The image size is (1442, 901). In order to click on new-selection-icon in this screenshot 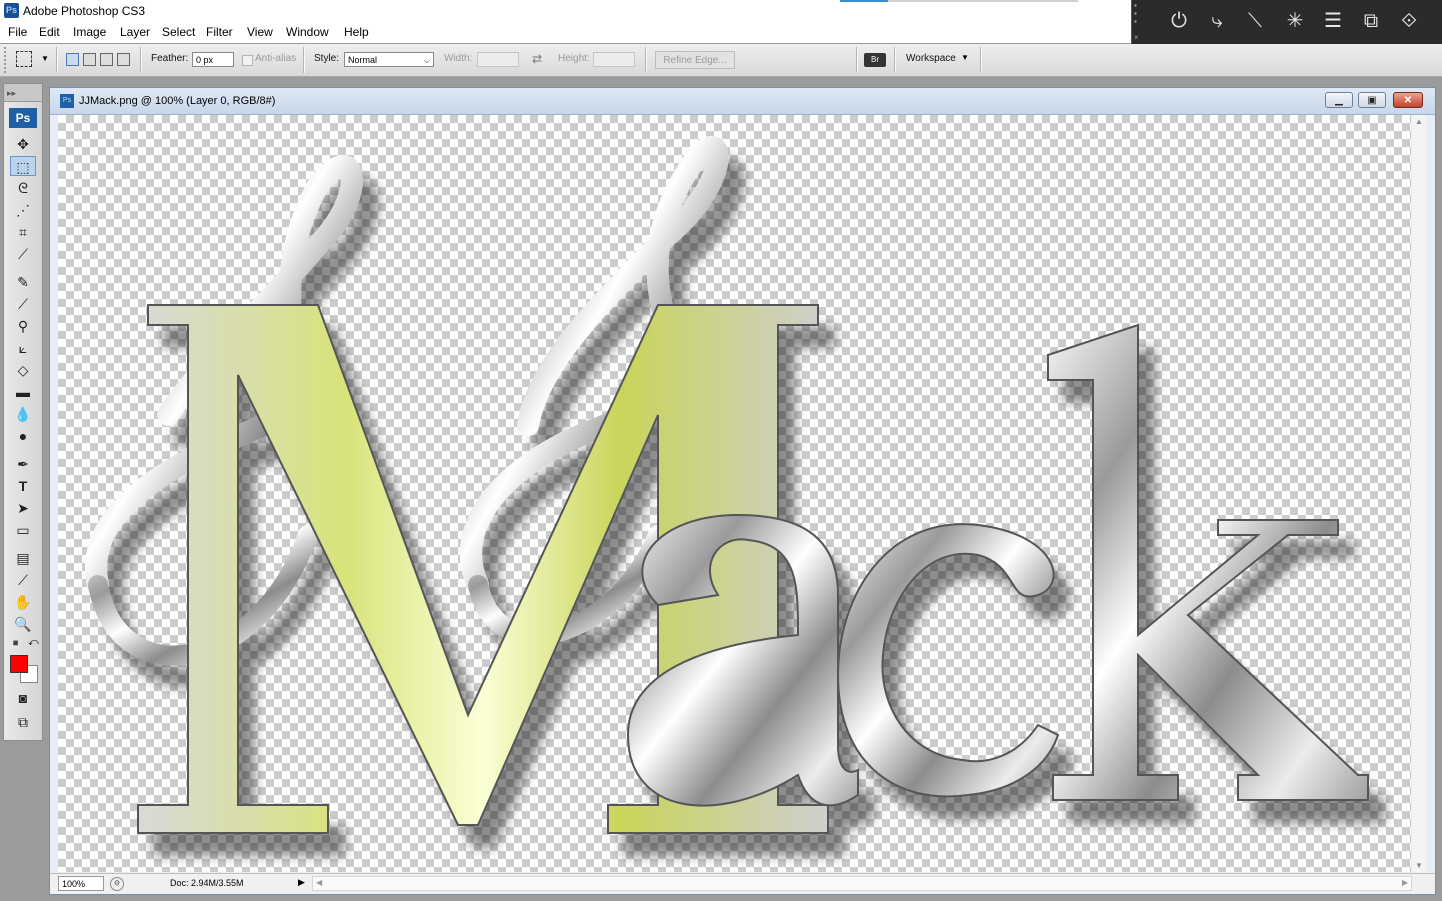, I will do `click(72, 59)`.